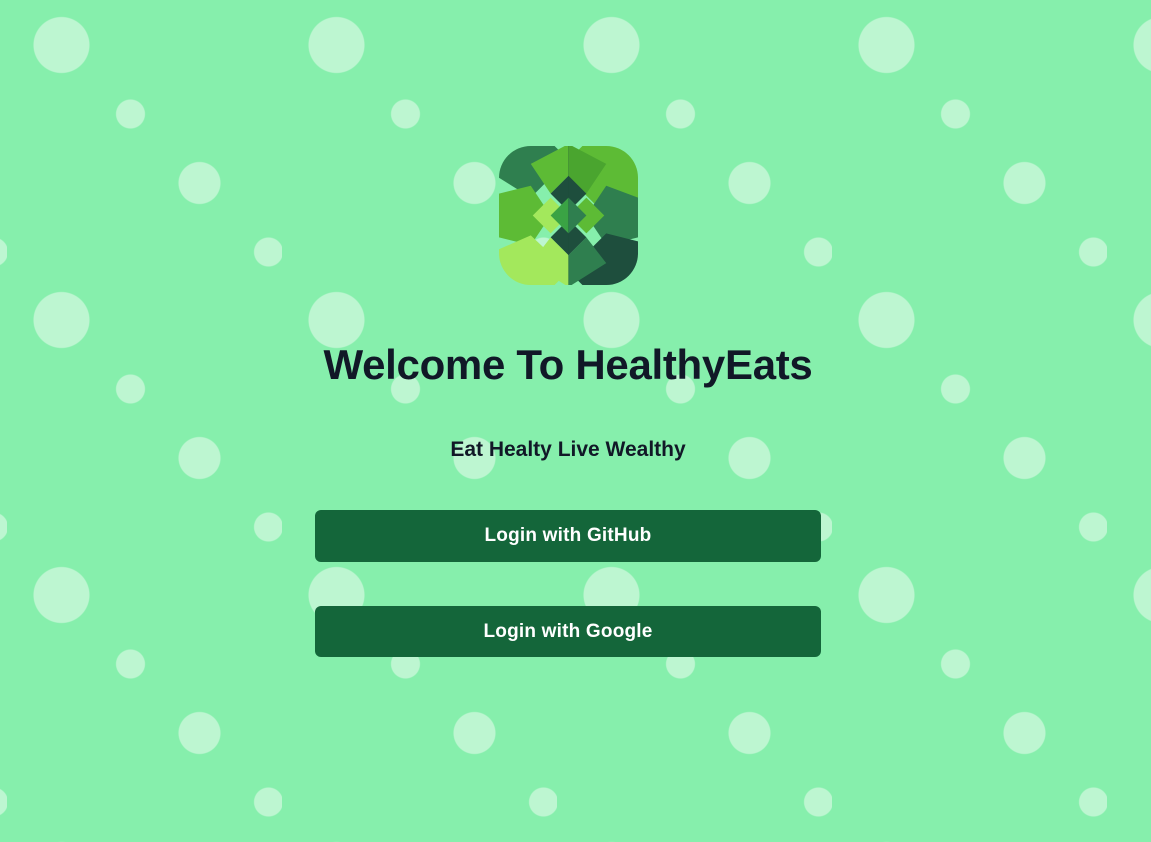 The height and width of the screenshot is (842, 1151). I want to click on login-google-button: Login with Google, so click(568, 631).